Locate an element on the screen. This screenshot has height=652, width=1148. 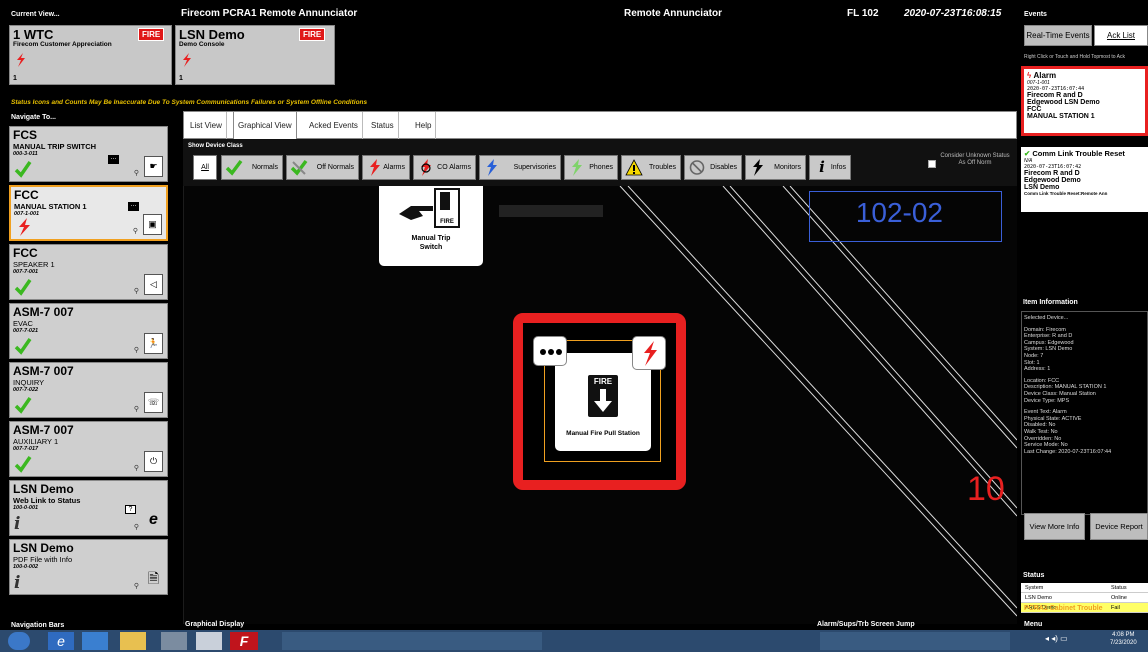
supervisory-icon is located at coordinates (492, 167).